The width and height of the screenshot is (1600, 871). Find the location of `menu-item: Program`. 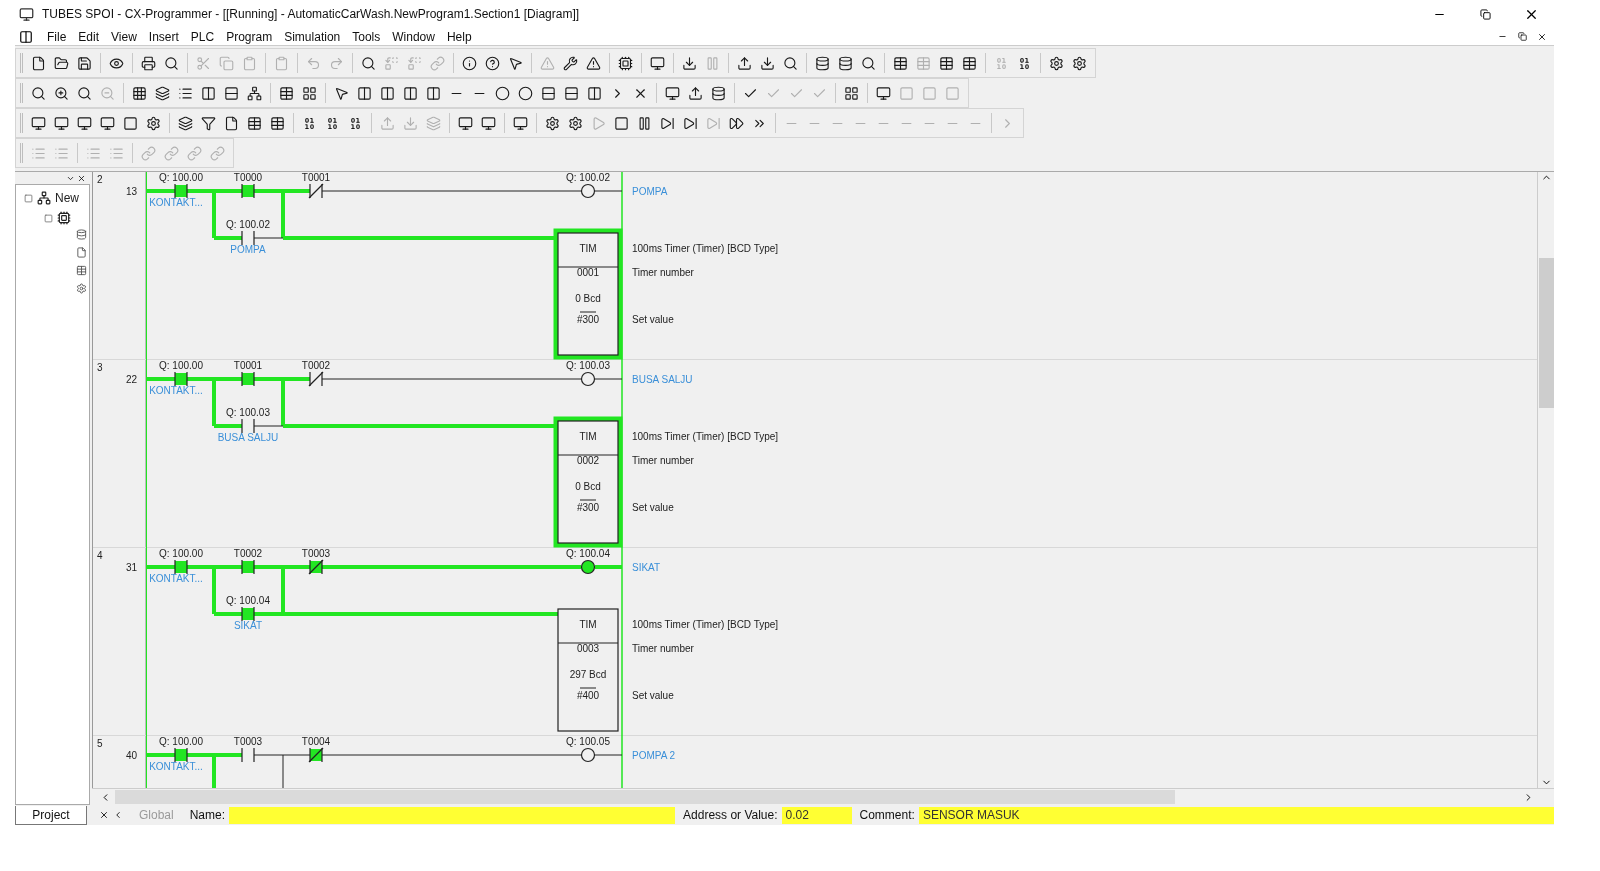

menu-item: Program is located at coordinates (249, 36).